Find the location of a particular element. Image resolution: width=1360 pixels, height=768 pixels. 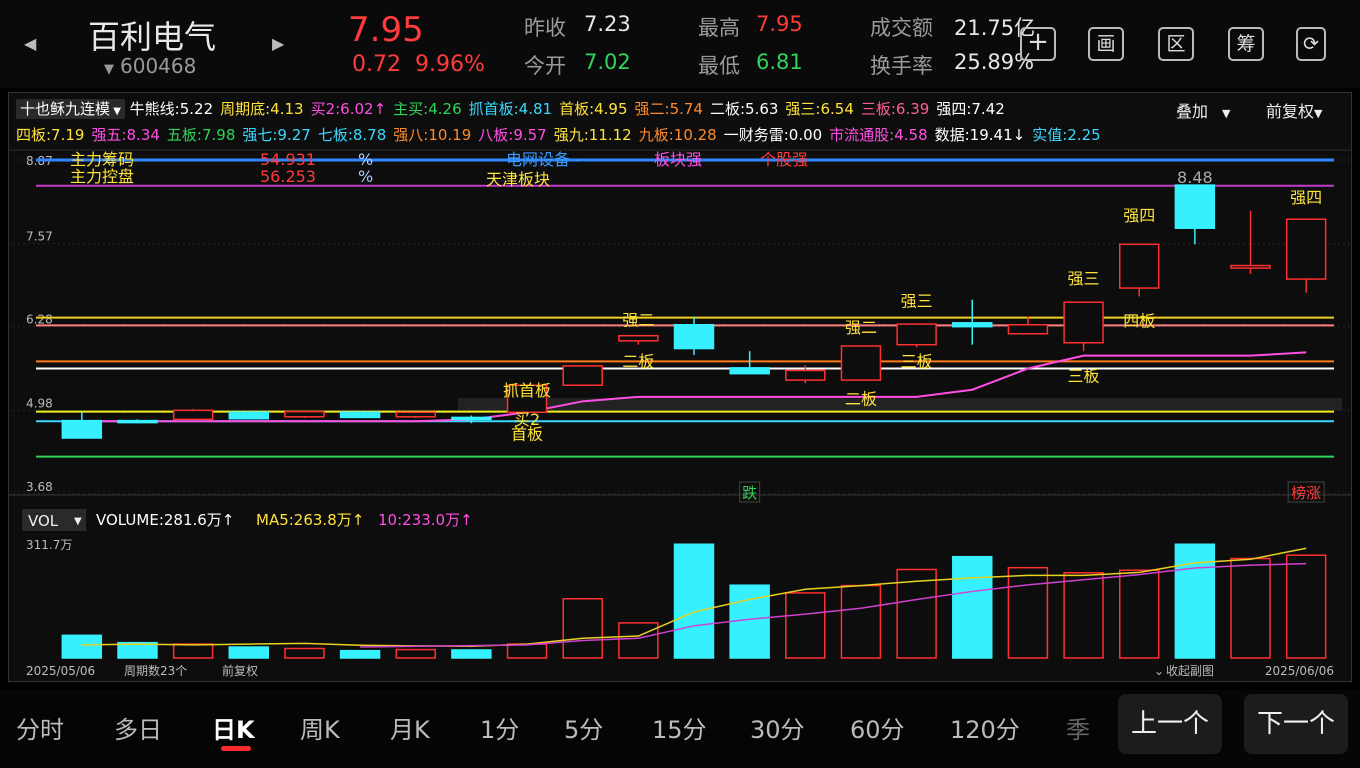

date-start: 2025/05/06 is located at coordinates (60, 671).